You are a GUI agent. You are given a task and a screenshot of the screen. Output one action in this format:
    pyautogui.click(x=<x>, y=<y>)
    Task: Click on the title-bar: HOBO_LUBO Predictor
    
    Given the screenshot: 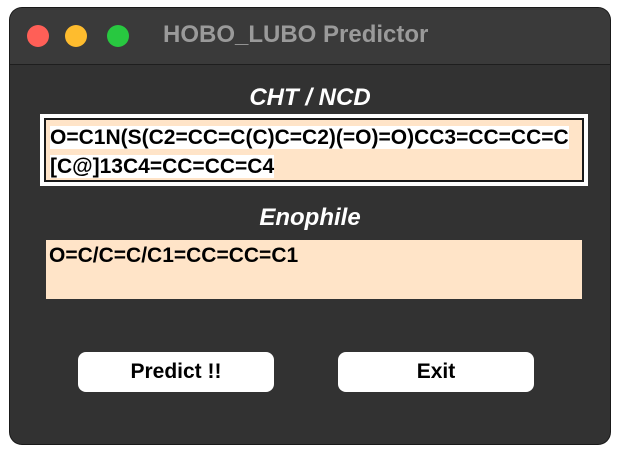 What is the action you would take?
    pyautogui.click(x=310, y=36)
    